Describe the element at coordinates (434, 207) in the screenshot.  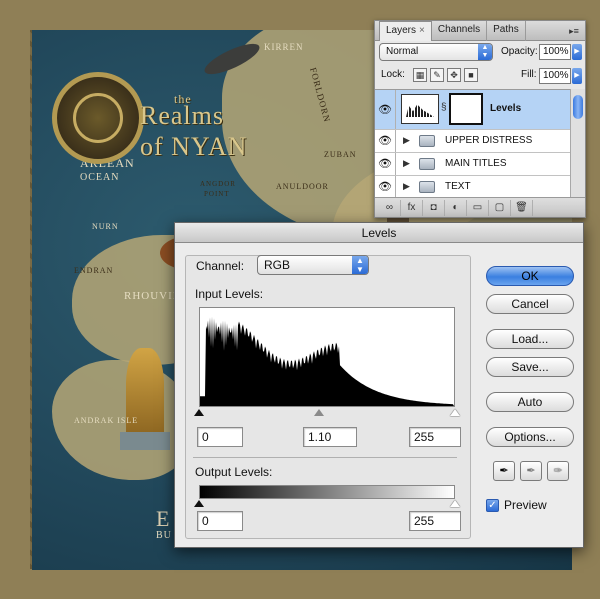
I see `mask-icon: ◘` at that location.